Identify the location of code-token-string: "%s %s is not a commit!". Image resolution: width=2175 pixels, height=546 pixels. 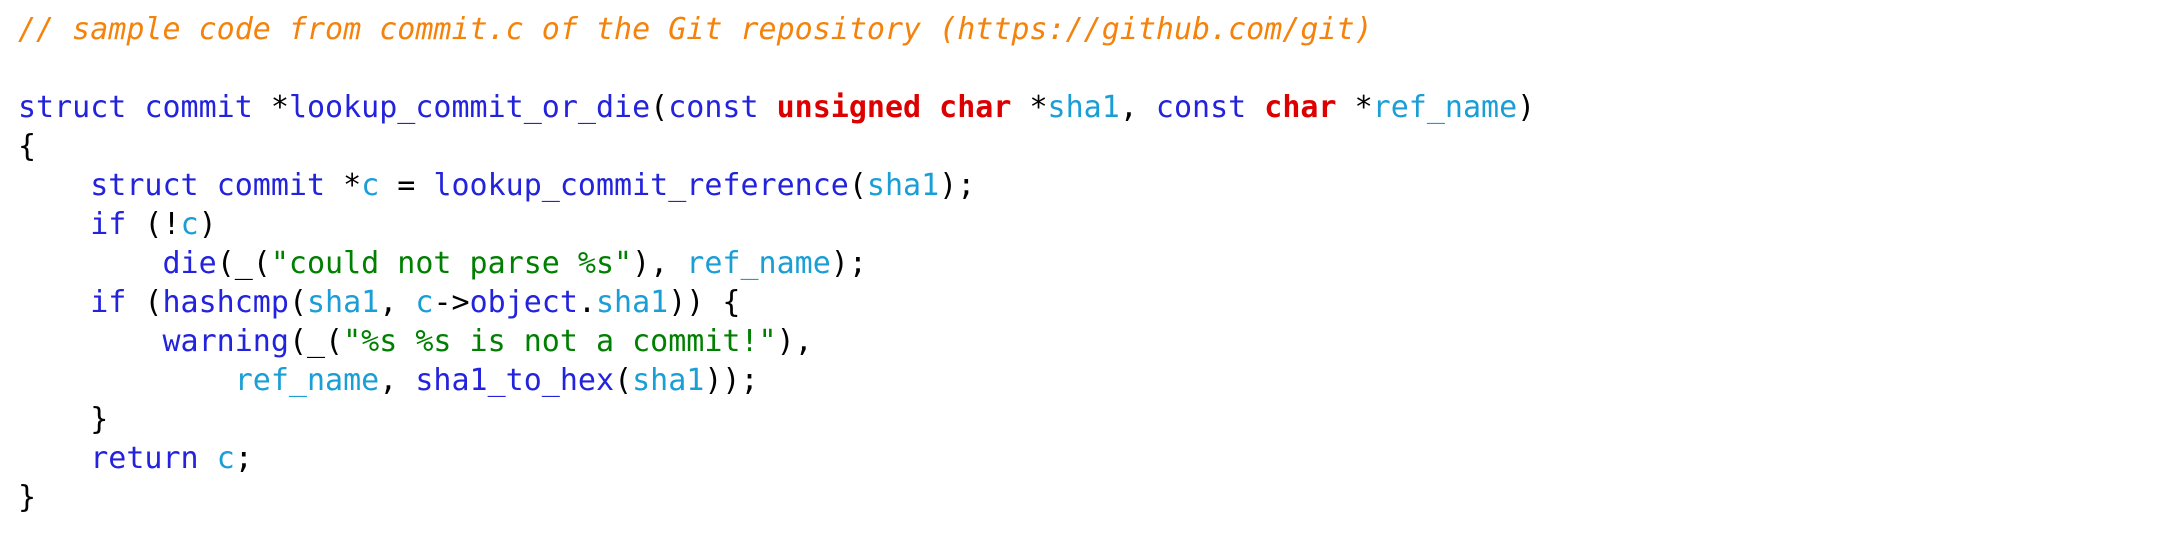
(560, 341).